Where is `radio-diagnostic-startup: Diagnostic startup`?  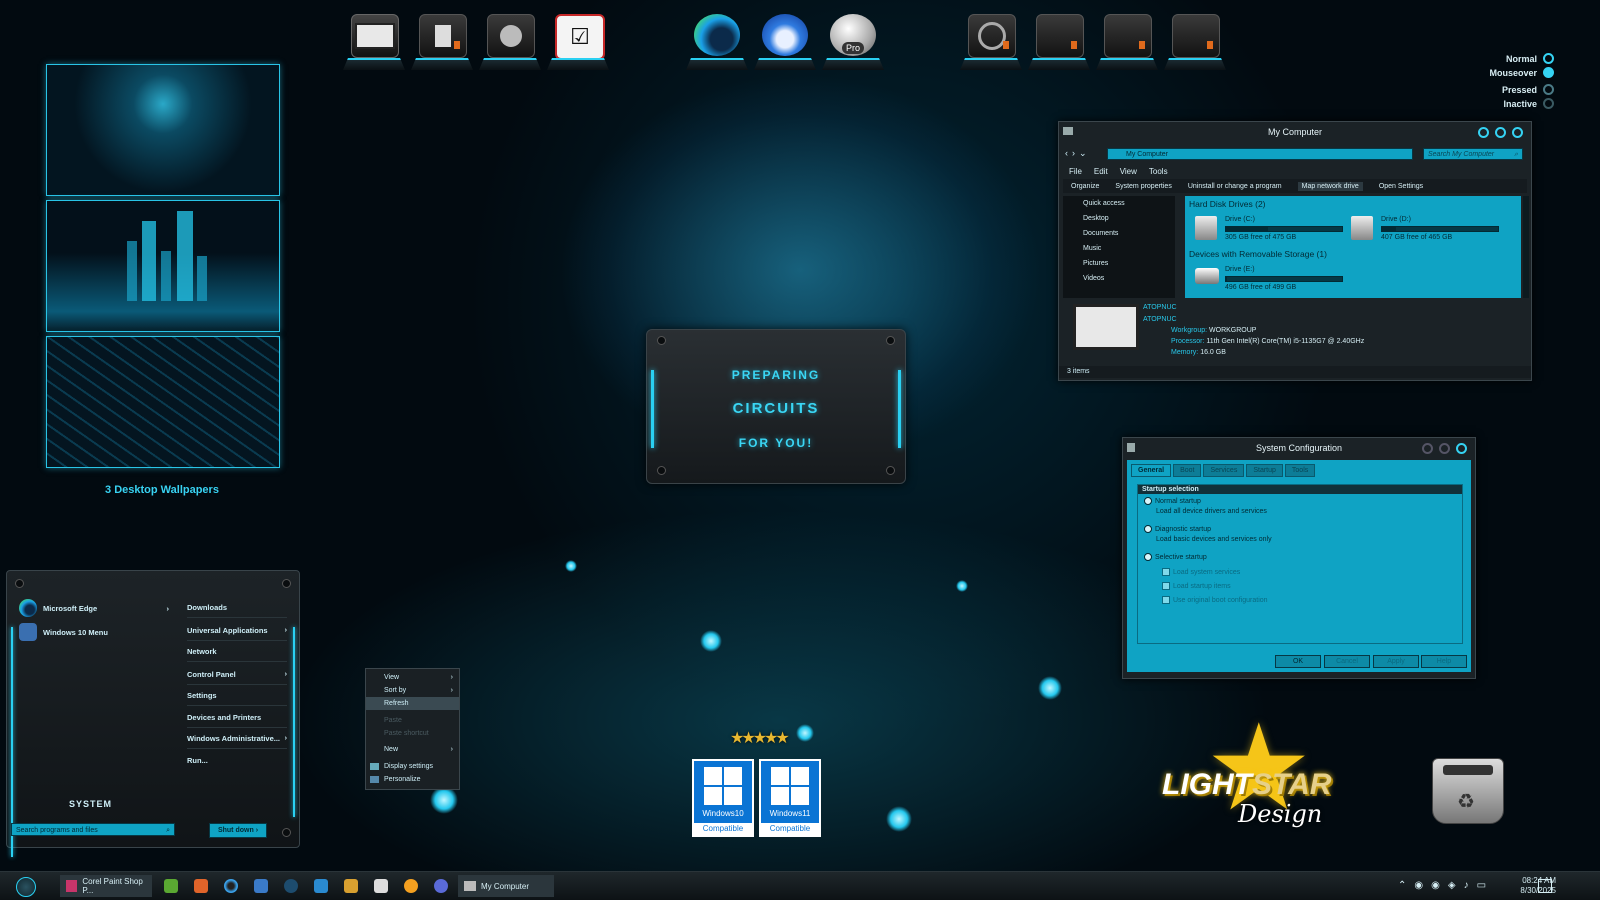
radio-diagnostic-startup: Diagnostic startup is located at coordinates (1177, 529).